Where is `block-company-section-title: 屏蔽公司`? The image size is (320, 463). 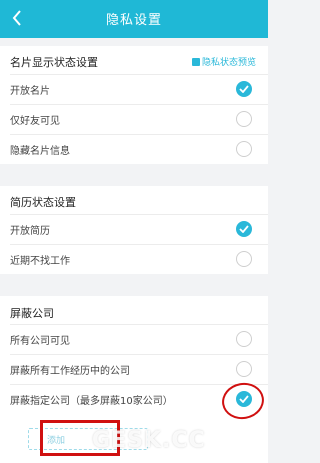 block-company-section-title: 屏蔽公司 is located at coordinates (32, 313).